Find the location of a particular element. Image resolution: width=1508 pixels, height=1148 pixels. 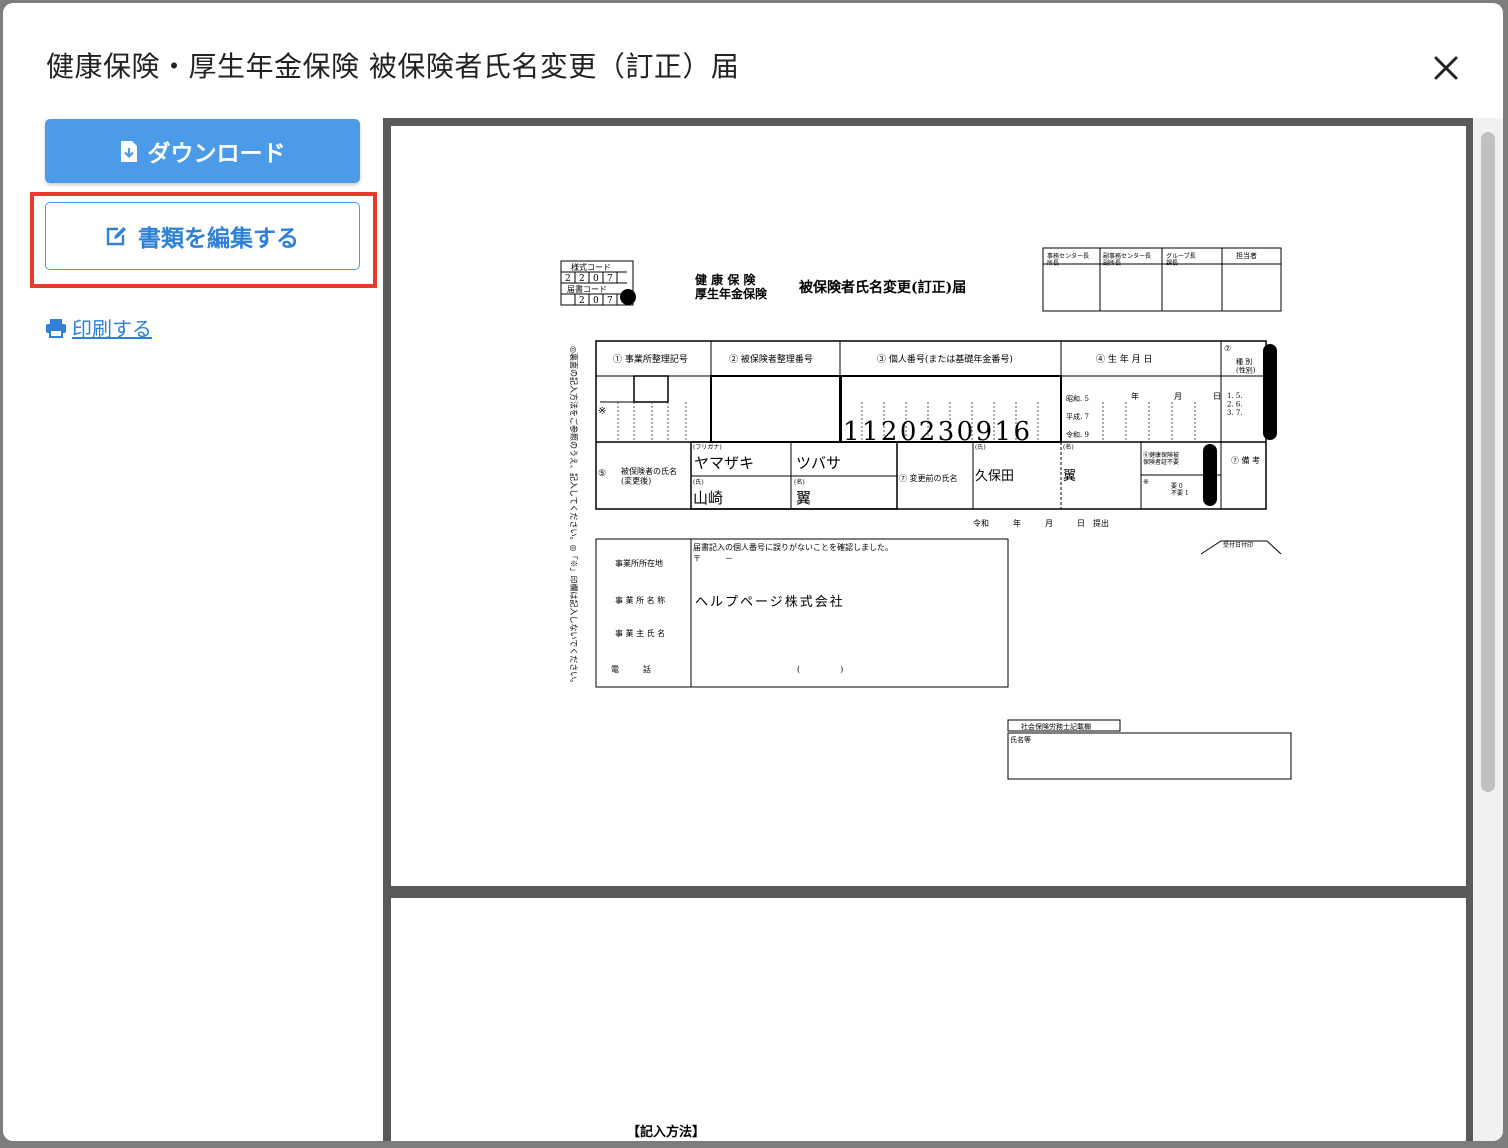

sharoushi-name-label: 氏名等 is located at coordinates (1020, 739).